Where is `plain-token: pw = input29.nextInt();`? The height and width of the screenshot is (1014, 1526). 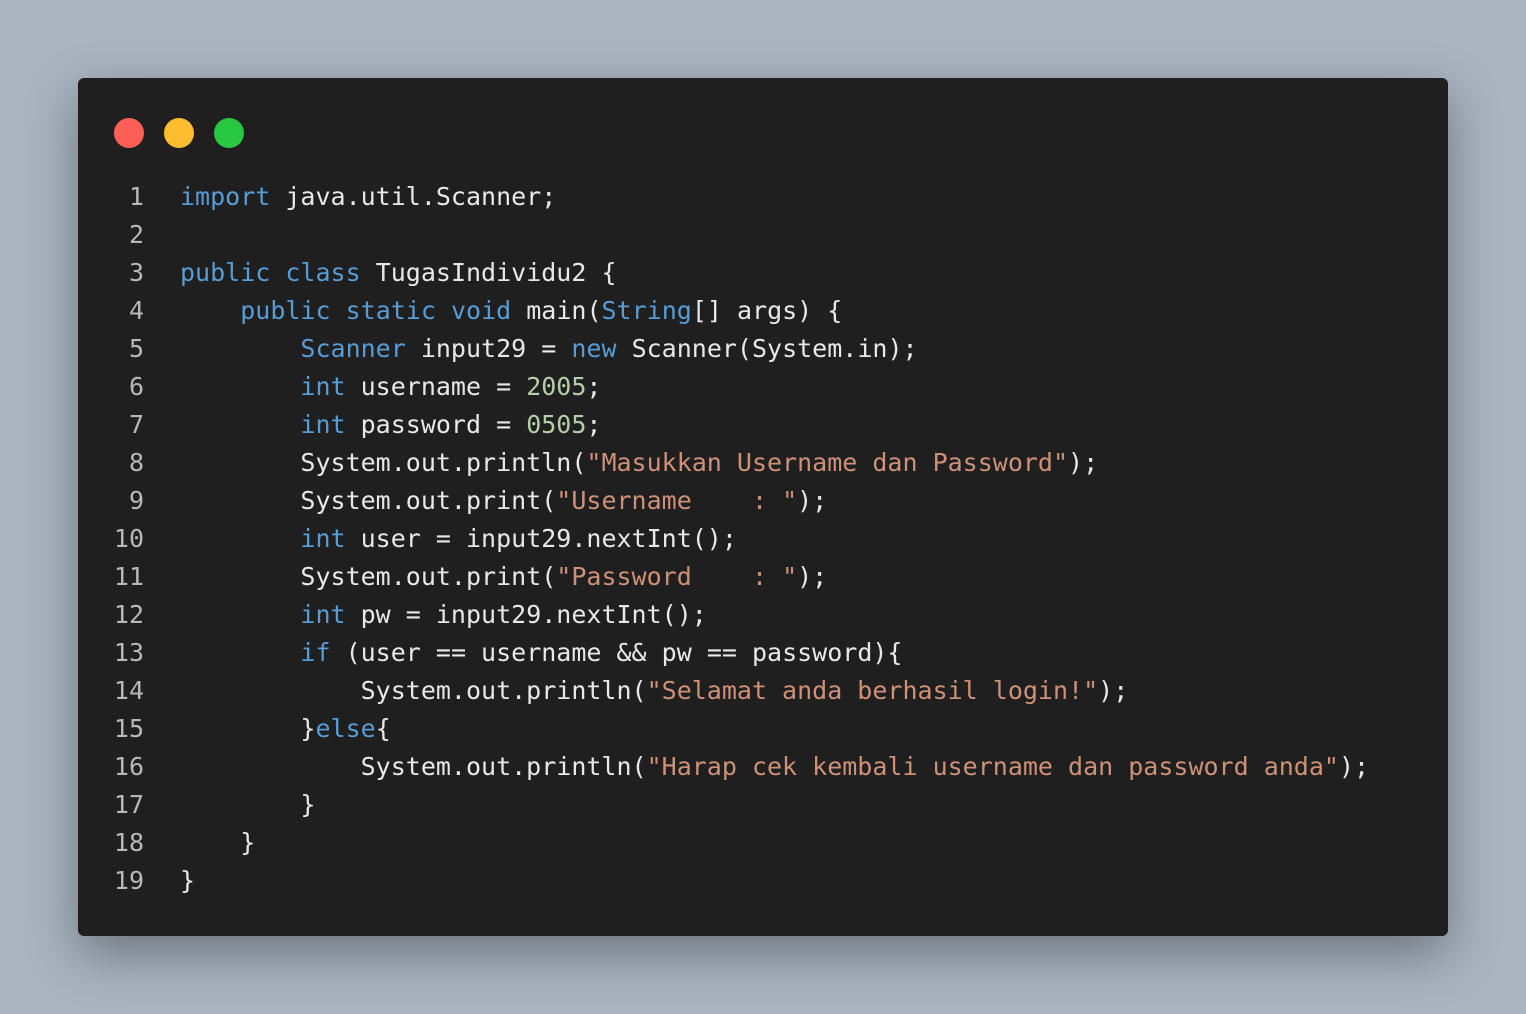 plain-token: pw = input29.nextInt(); is located at coordinates (526, 614).